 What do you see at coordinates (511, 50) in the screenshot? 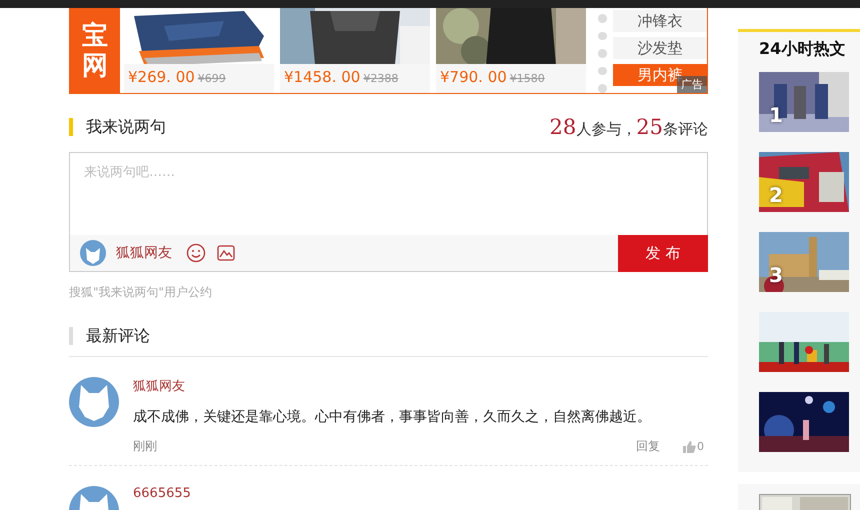
I see `product-card: ¥790. 00 ¥1580` at bounding box center [511, 50].